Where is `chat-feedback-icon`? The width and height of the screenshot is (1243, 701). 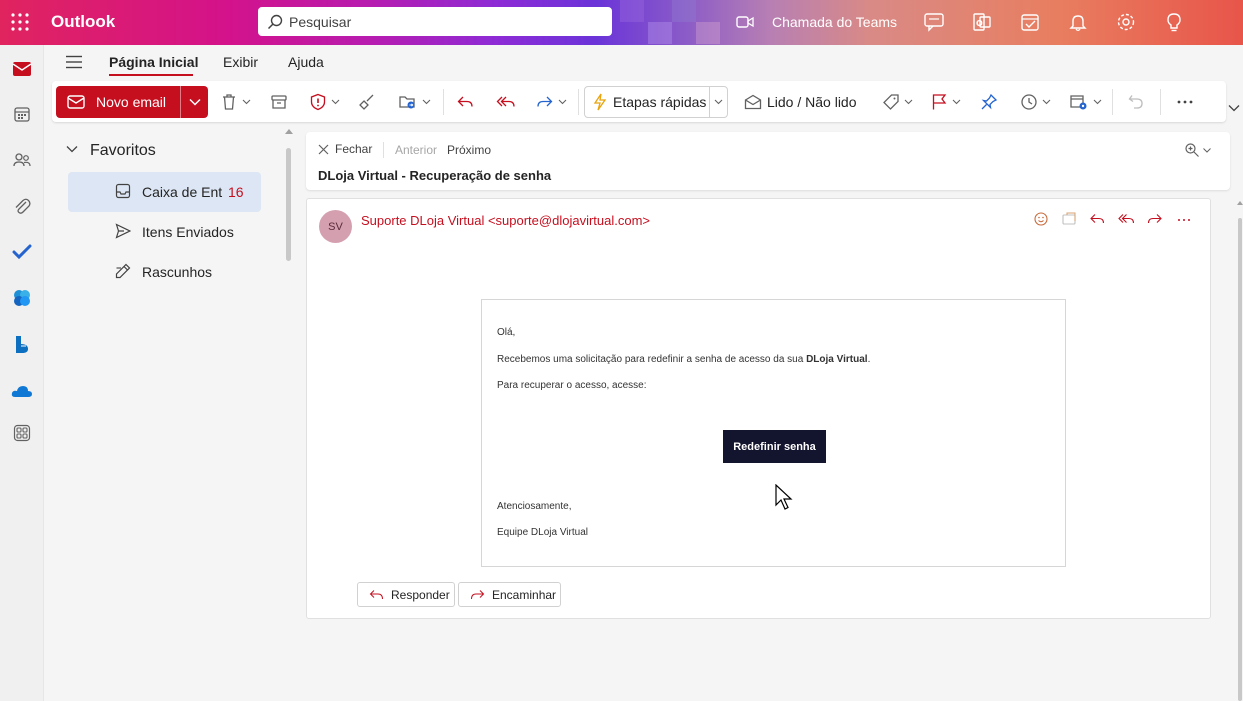
chat-feedback-icon is located at coordinates (934, 22).